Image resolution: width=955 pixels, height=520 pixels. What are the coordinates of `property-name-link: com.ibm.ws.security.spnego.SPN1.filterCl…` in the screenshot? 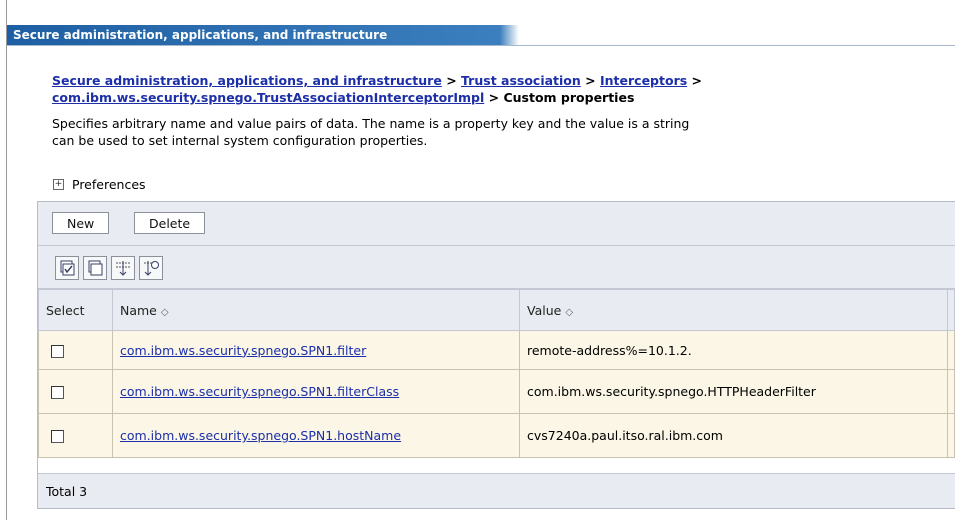 It's located at (259, 391).